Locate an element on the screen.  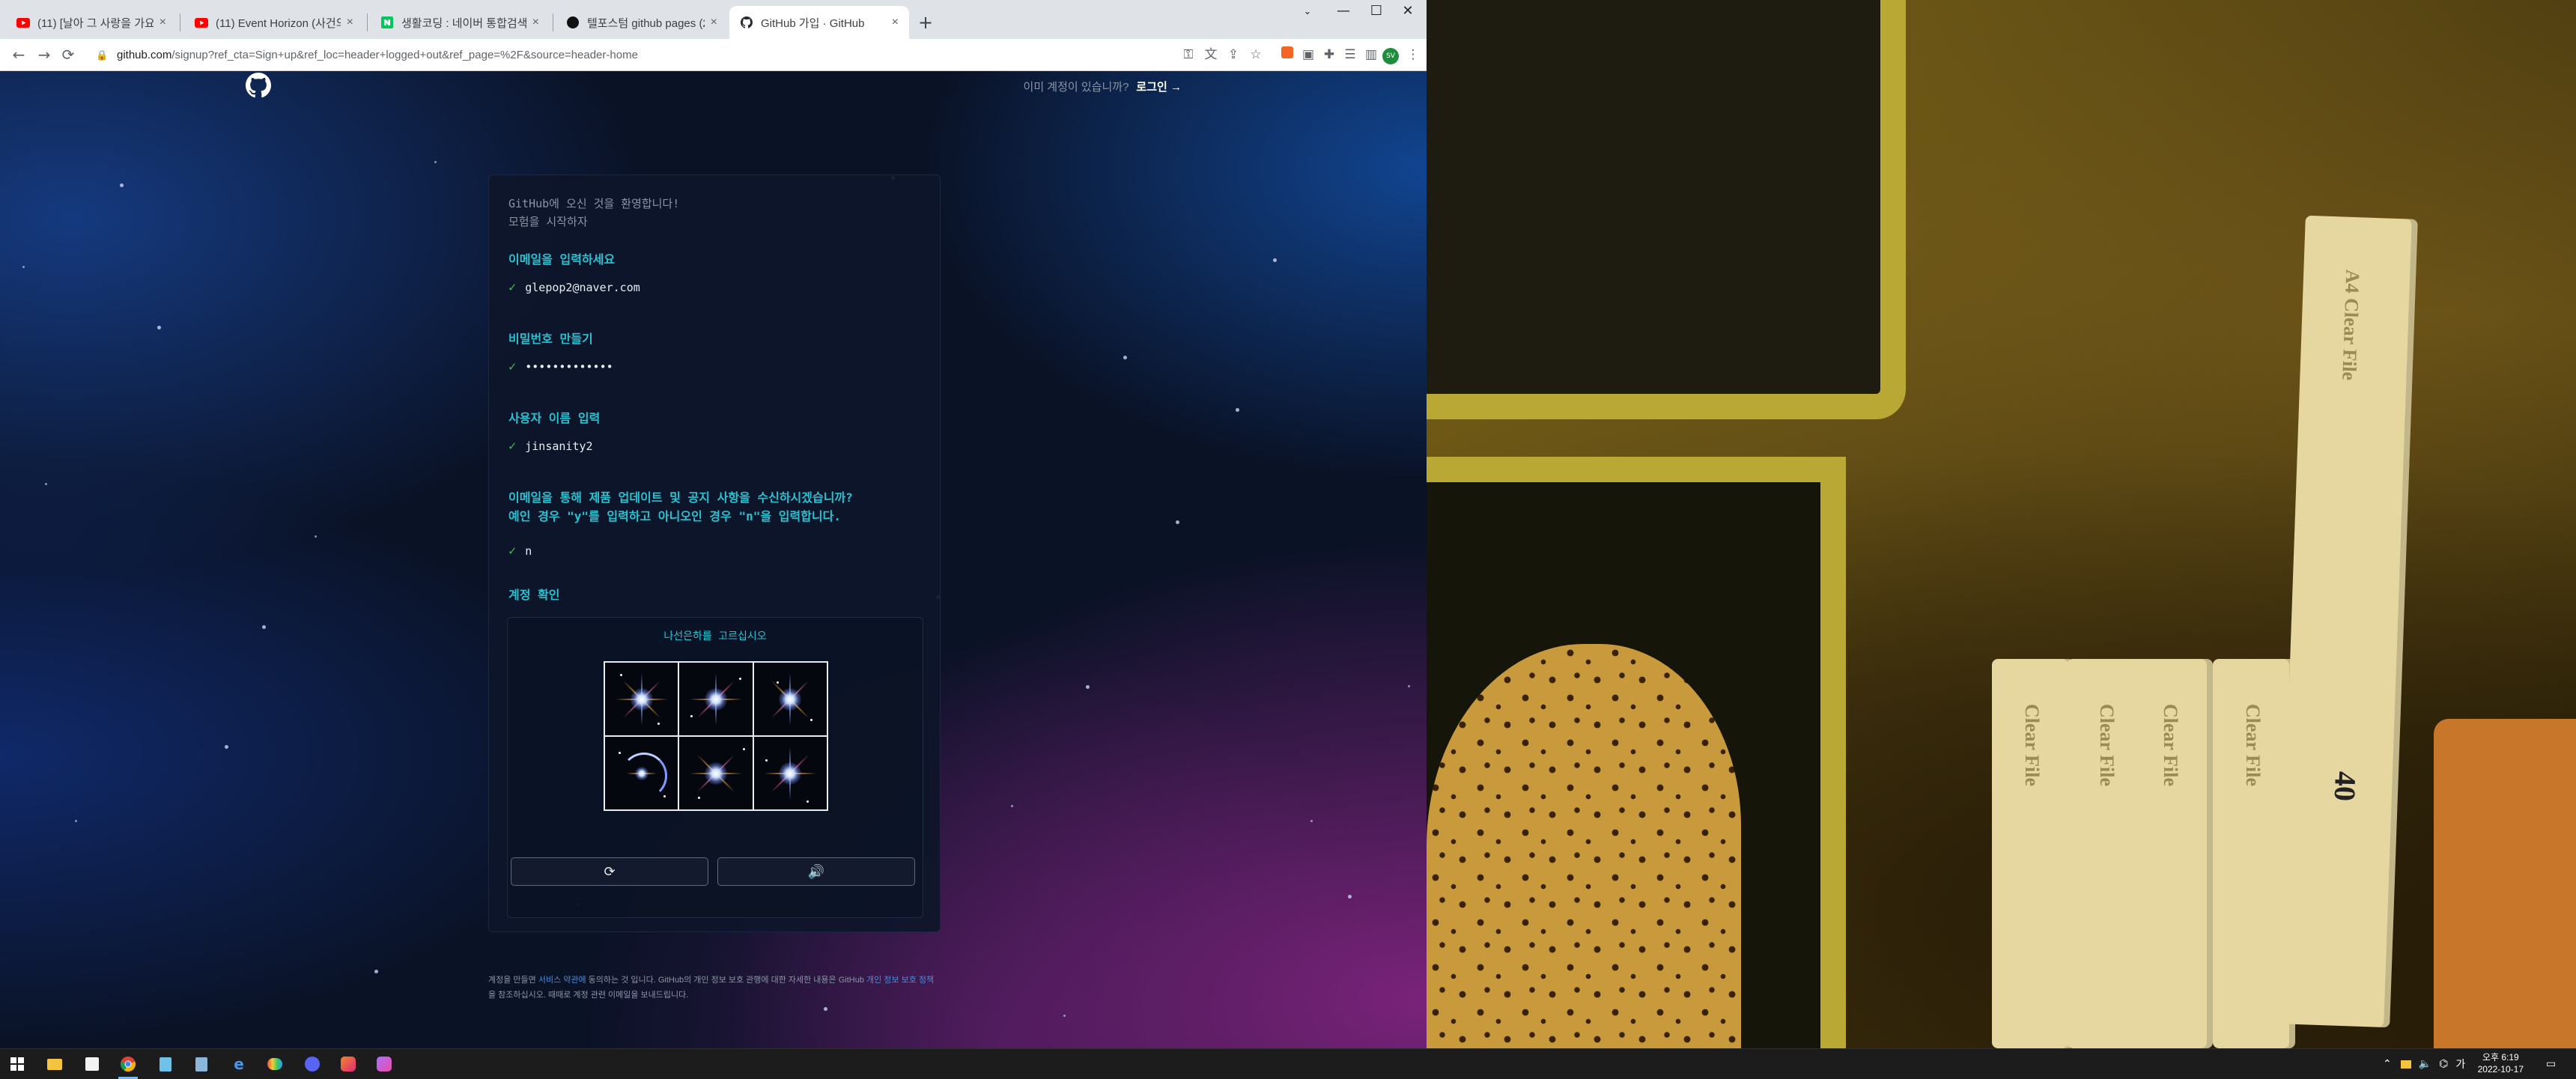
welcome-line2: 모험을 시작하자 is located at coordinates (548, 221).